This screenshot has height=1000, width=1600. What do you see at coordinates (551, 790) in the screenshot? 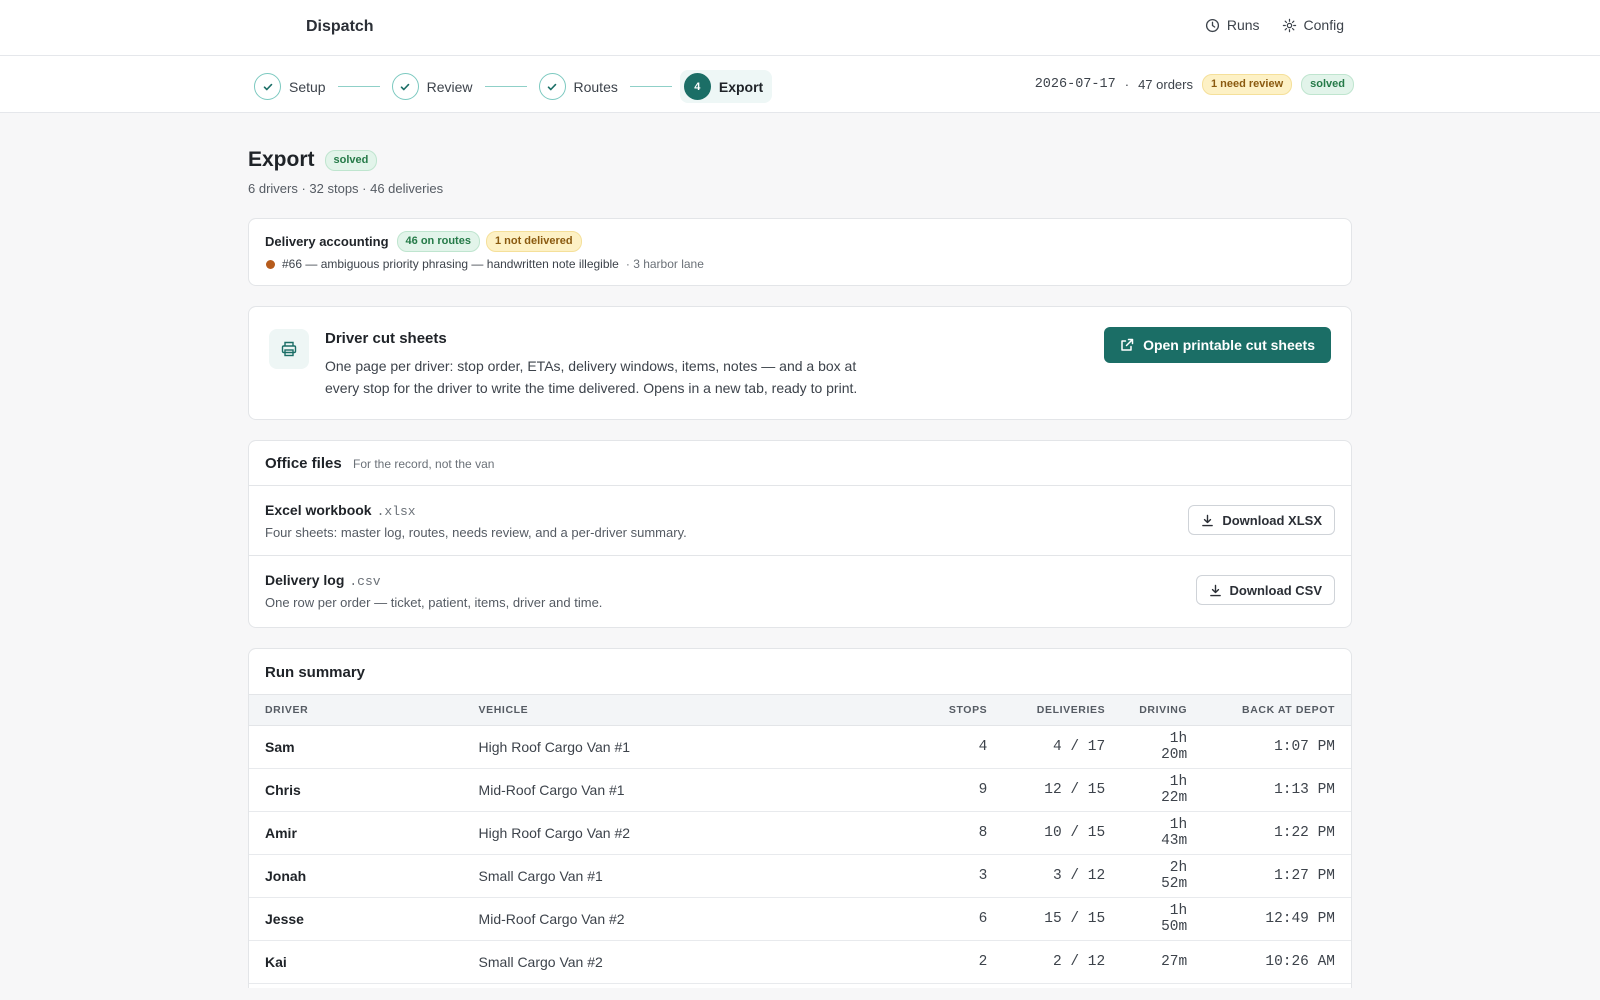
I see `vehicle-cell: Mid-Roof Cargo Van #1` at bounding box center [551, 790].